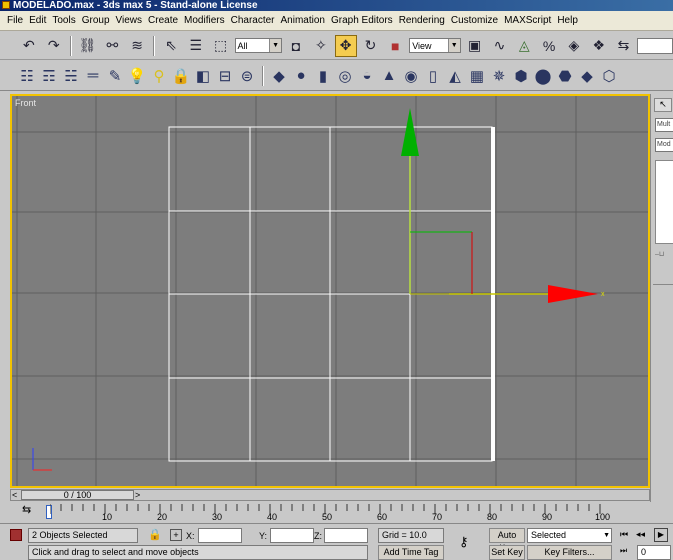  What do you see at coordinates (16, 535) in the screenshot?
I see `maxscript-listener-icon` at bounding box center [16, 535].